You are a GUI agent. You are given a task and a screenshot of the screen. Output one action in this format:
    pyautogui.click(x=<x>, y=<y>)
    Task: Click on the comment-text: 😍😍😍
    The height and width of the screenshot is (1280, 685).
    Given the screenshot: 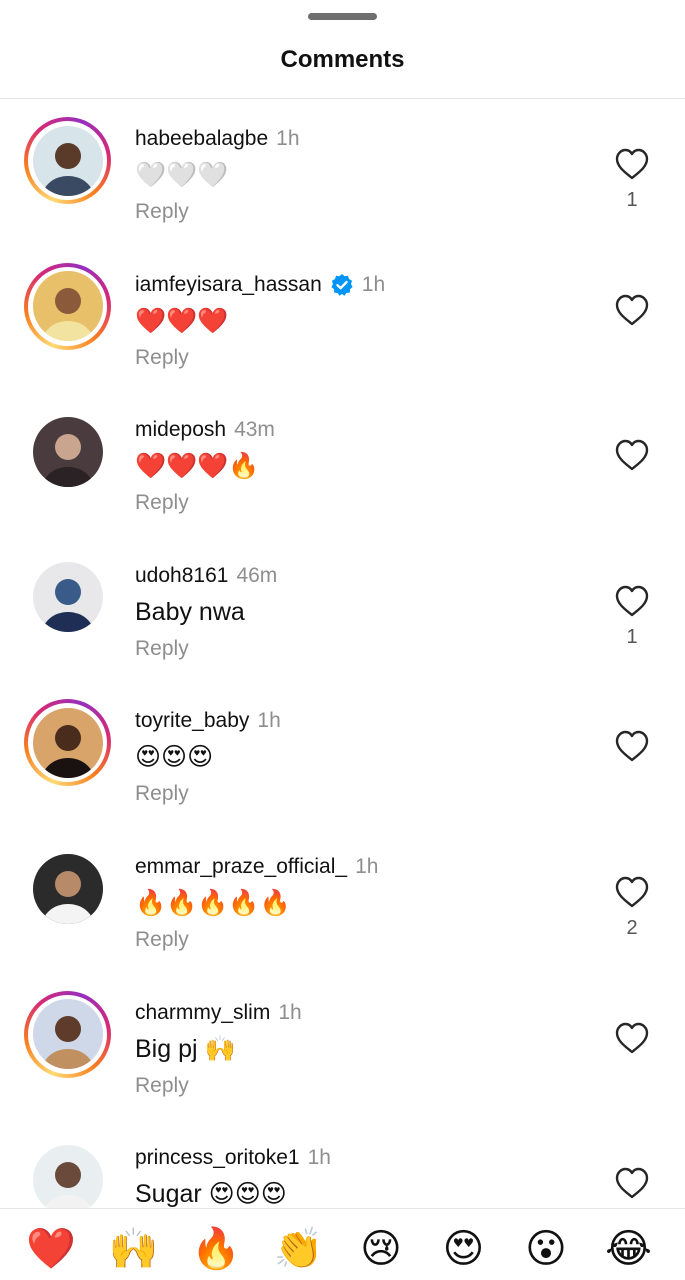 What is the action you would take?
    pyautogui.click(x=174, y=757)
    